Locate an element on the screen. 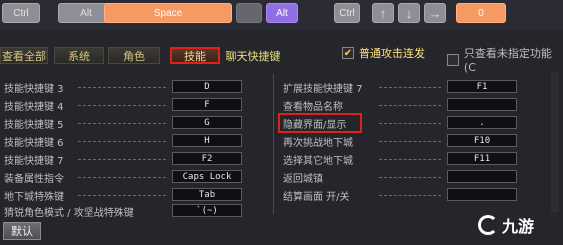 Image resolution: width=563 pixels, height=245 pixels. default-button: 默认 is located at coordinates (22, 231).